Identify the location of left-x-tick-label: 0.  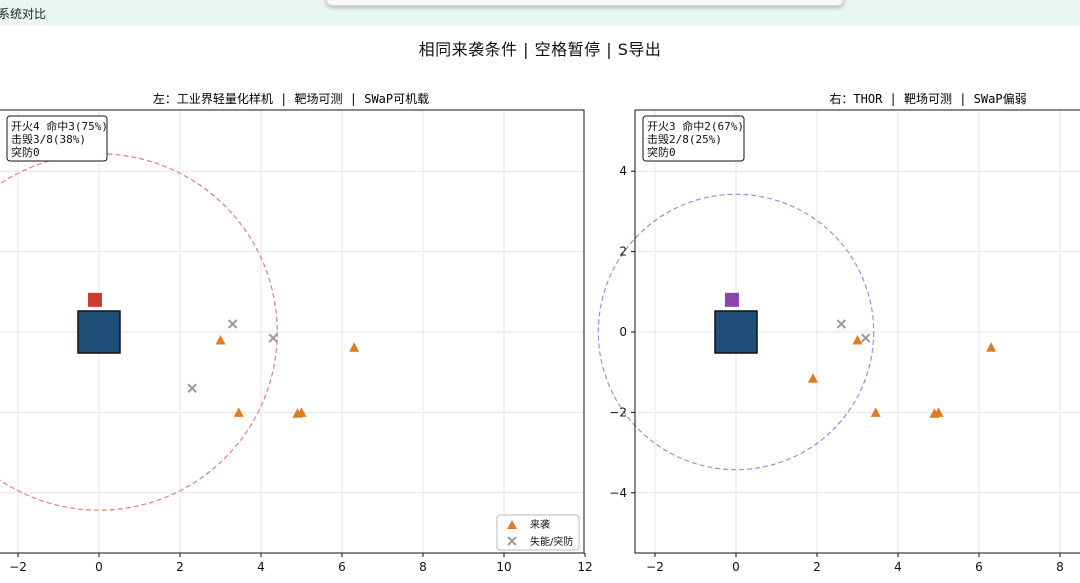
(99, 567).